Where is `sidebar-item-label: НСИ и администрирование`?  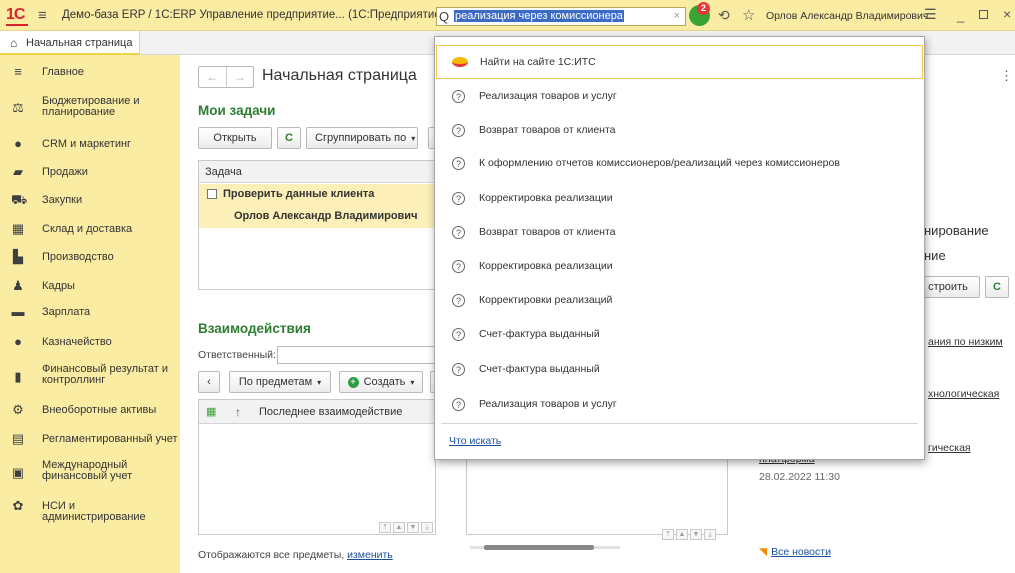
sidebar-item-label: НСИ и администрирование is located at coordinates (94, 511).